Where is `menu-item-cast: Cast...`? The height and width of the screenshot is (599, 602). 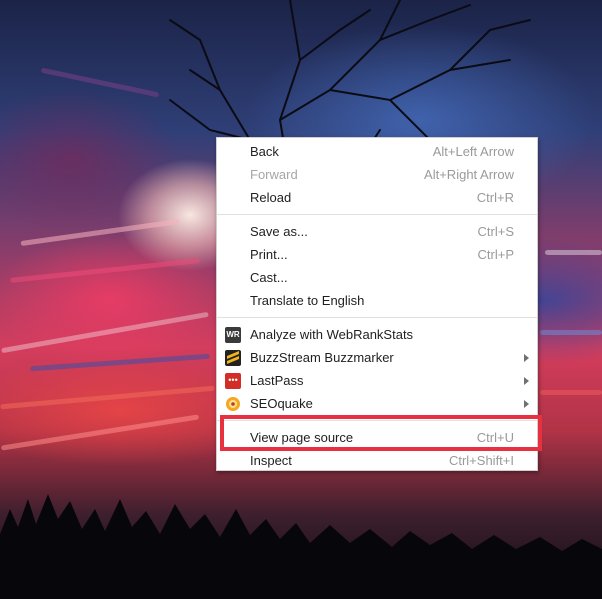
menu-item-cast: Cast... is located at coordinates (377, 278).